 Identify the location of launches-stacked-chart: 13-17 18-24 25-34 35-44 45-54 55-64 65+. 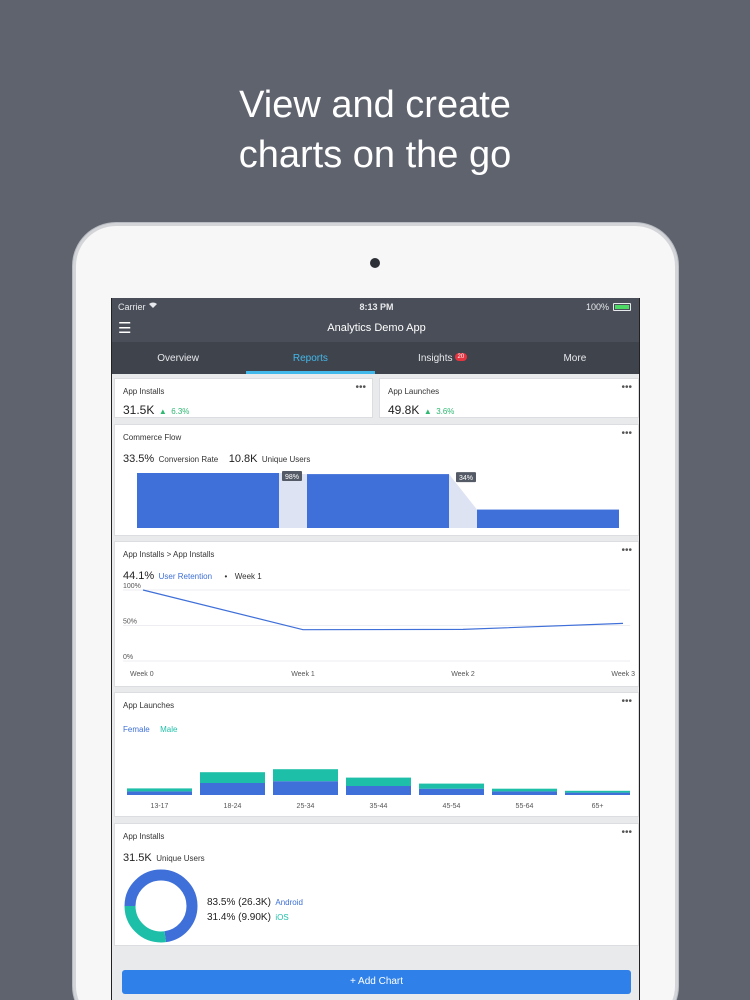
(378, 789).